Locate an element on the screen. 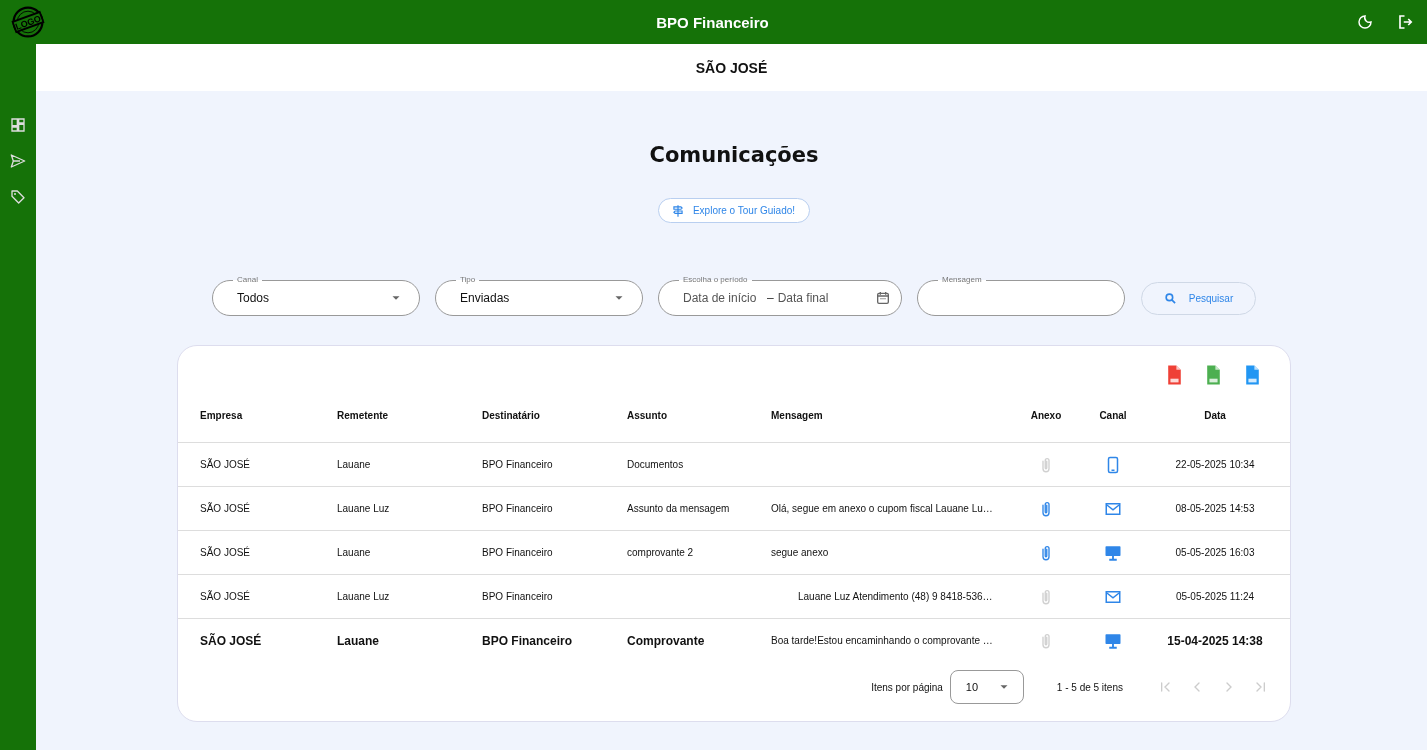 This screenshot has width=1427, height=750. tag-icon is located at coordinates (18, 197).